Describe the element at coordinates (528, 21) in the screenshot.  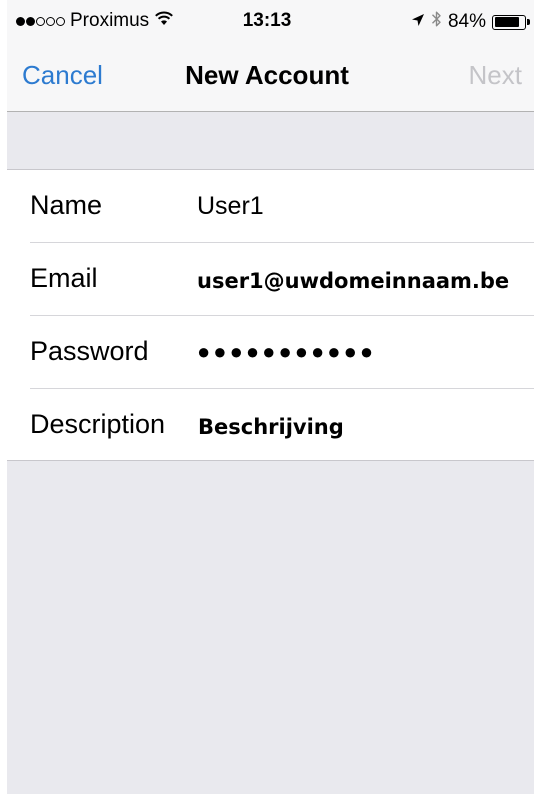
I see `battery-nub` at that location.